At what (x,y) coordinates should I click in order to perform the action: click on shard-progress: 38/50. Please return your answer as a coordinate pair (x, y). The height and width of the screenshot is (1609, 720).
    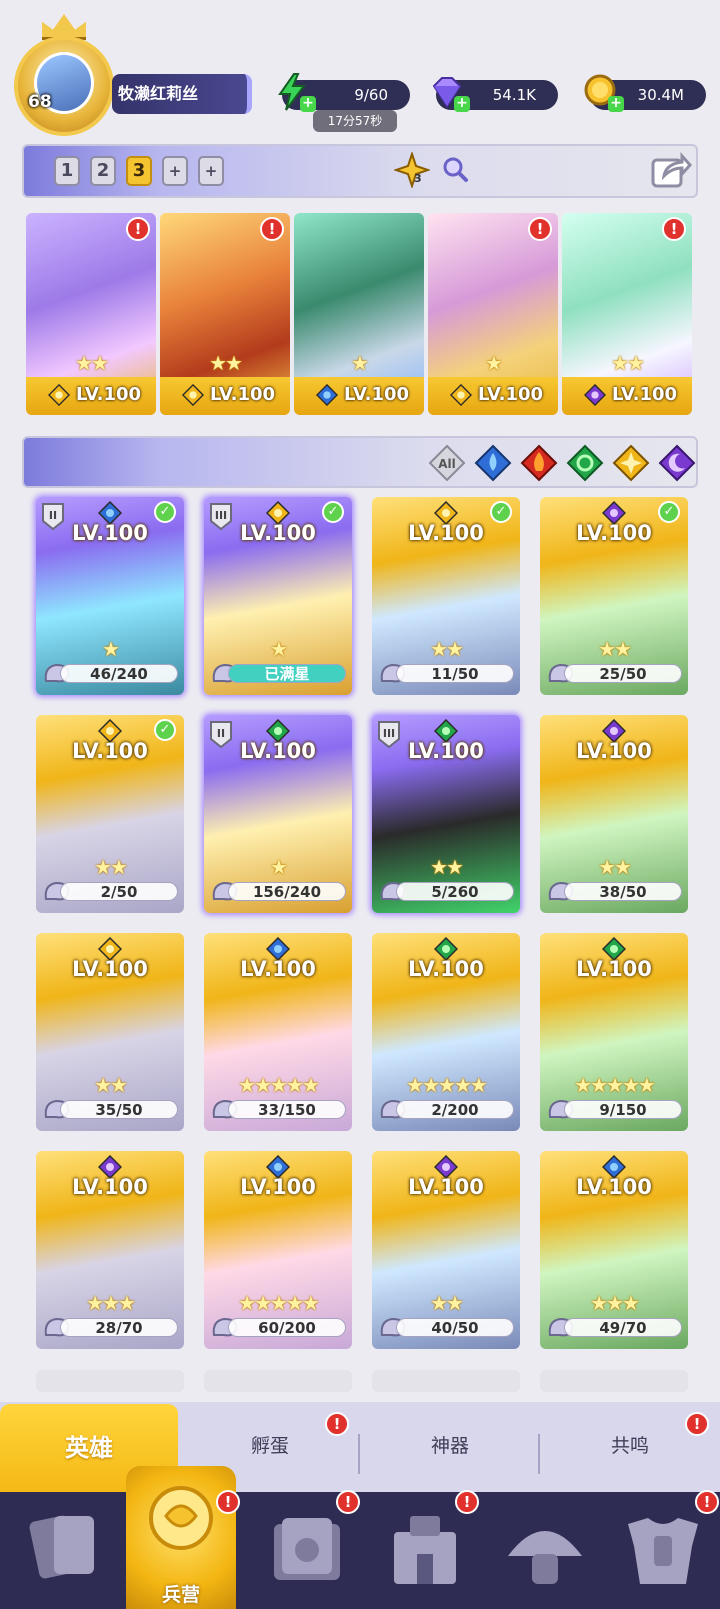
    Looking at the image, I should click on (623, 891).